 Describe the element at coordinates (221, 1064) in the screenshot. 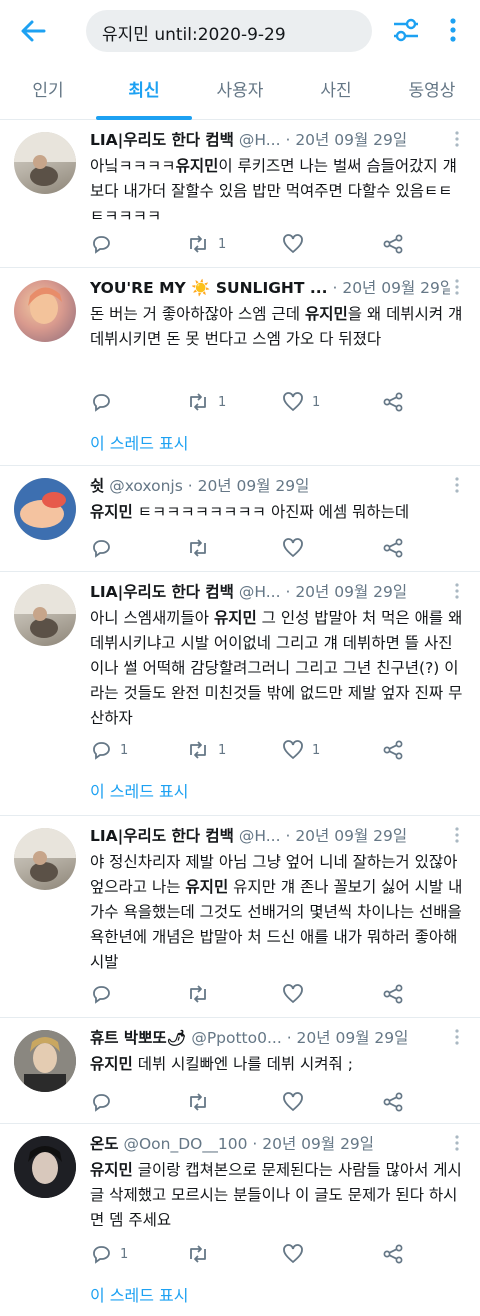

I see `tweet-text: 유지민 데뷔 시킬빠엔 나를 데뷔 시켜줘 ;` at that location.